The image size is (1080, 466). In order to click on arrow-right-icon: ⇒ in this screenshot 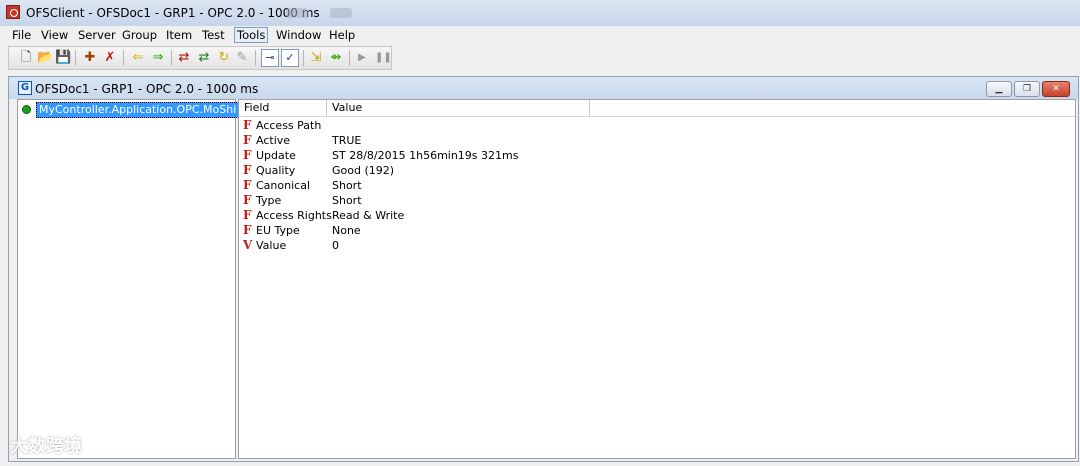, I will do `click(158, 58)`.